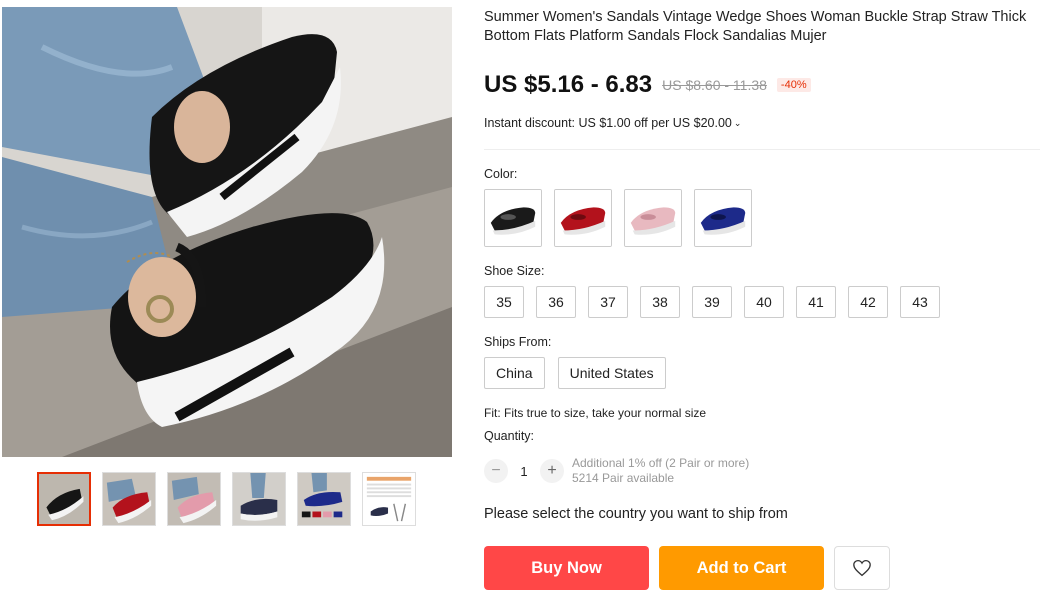  What do you see at coordinates (816, 302) in the screenshot?
I see `size-option-41: 41` at bounding box center [816, 302].